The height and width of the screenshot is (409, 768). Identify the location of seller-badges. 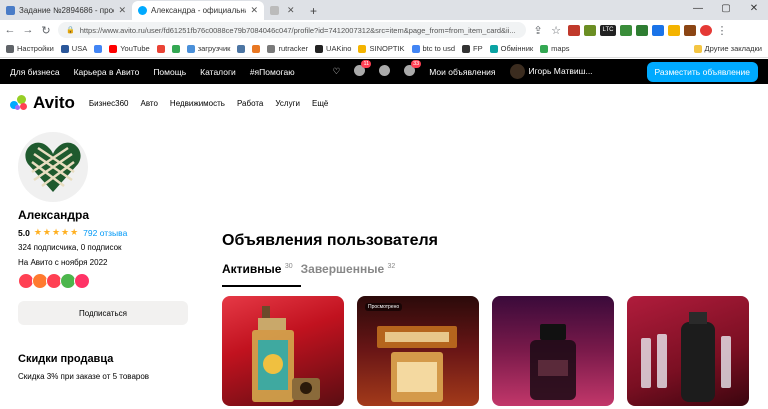
(108, 281).